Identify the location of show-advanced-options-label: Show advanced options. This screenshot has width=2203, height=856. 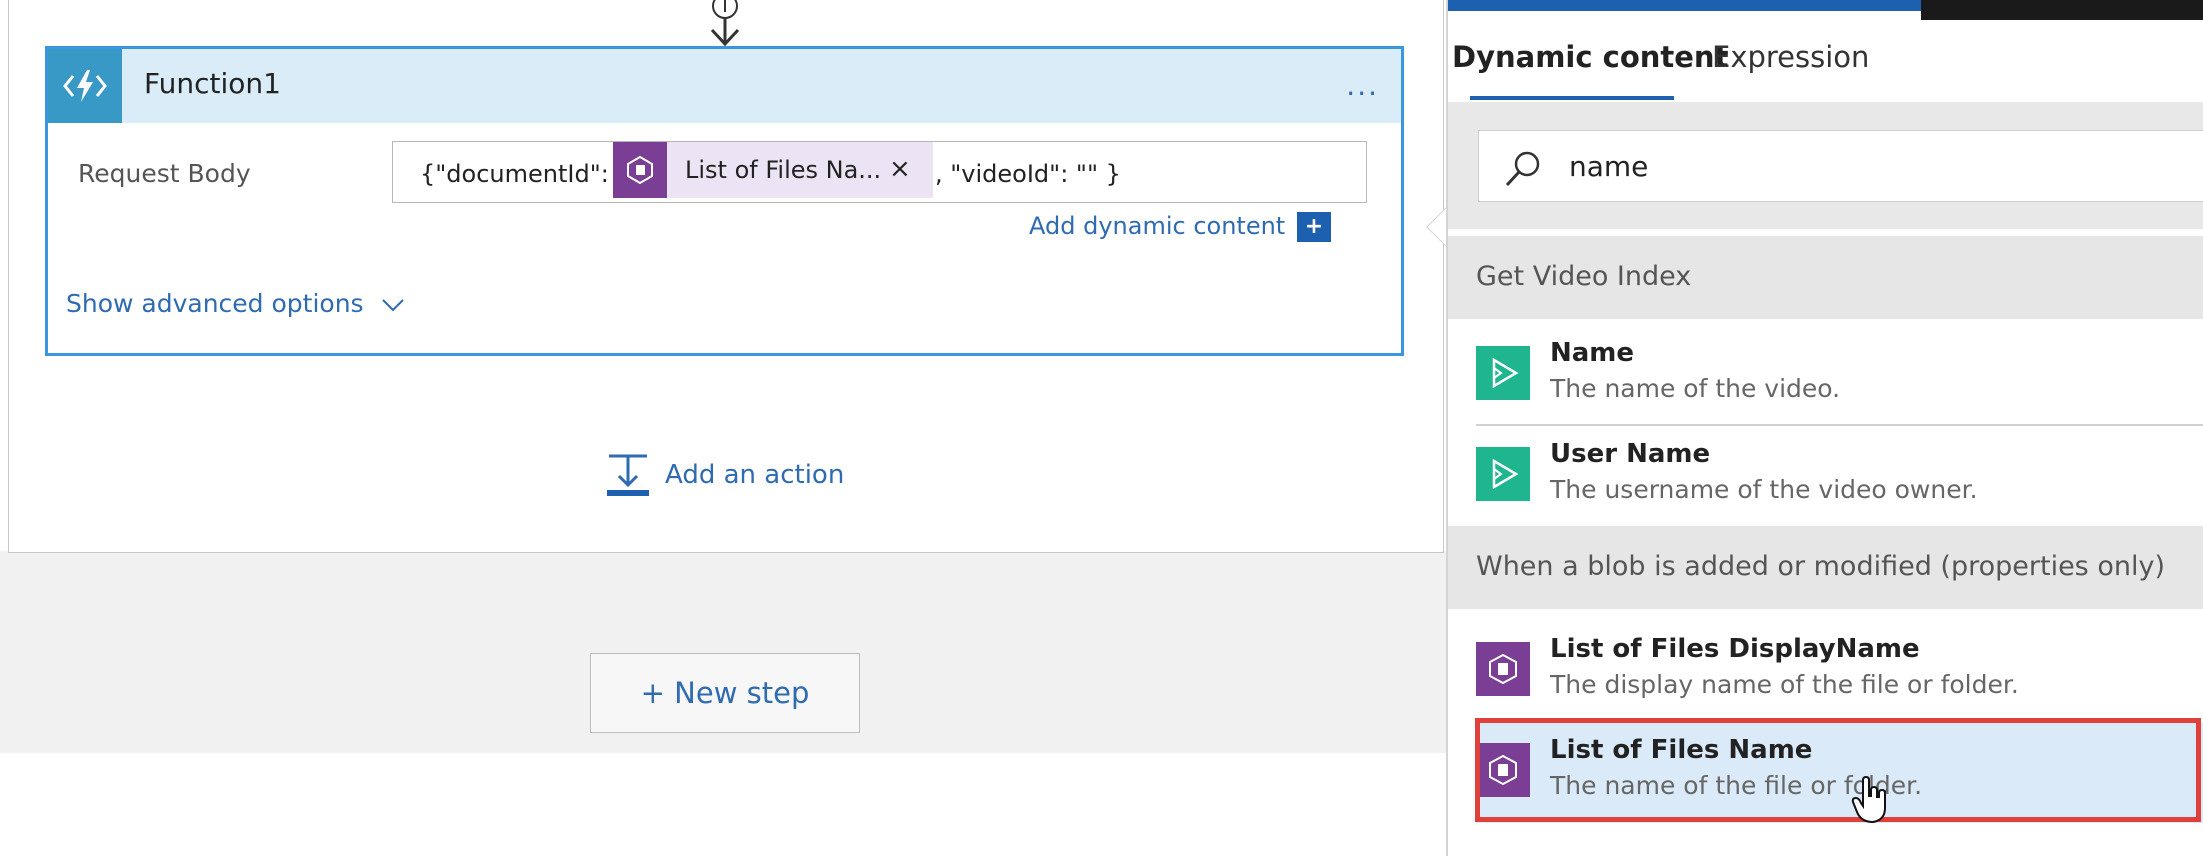
(215, 303).